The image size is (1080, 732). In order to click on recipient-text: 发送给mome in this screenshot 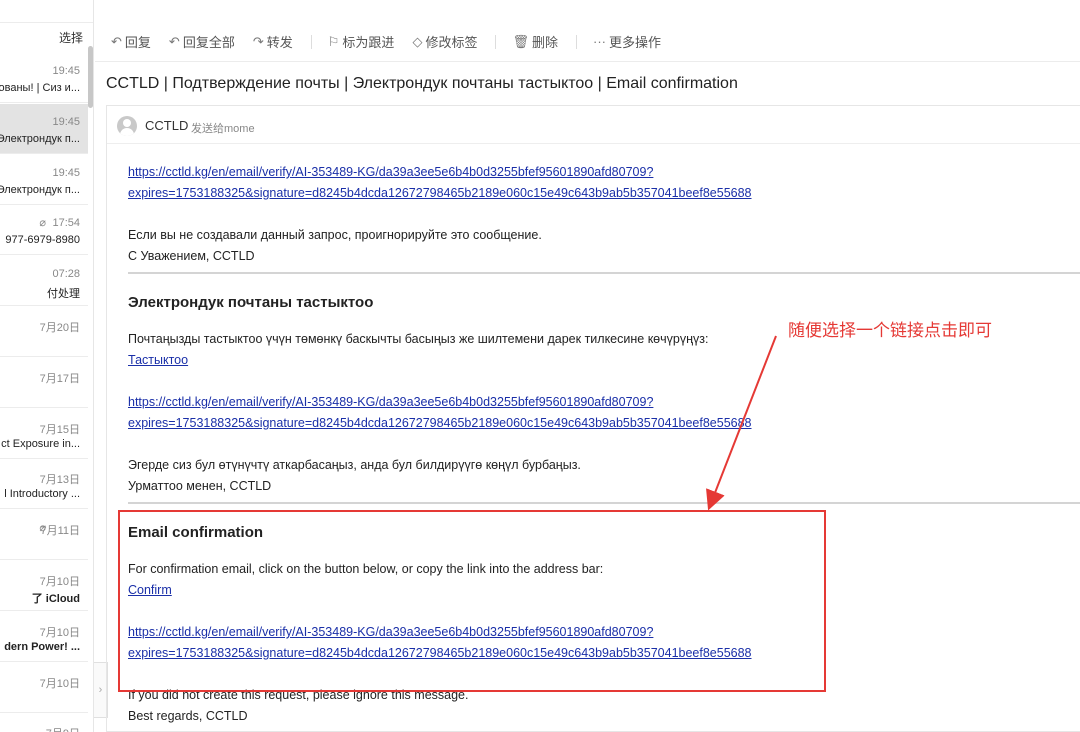, I will do `click(223, 129)`.